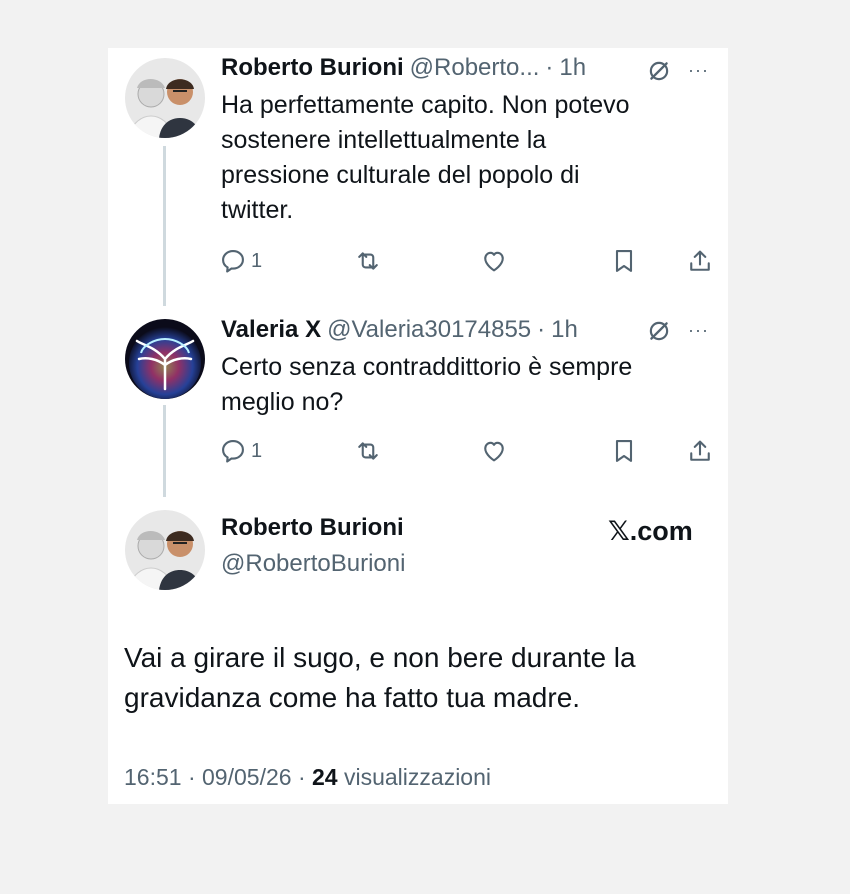 The image size is (850, 894). What do you see at coordinates (282, 402) in the screenshot?
I see `tweet-text-line: meglio no?` at bounding box center [282, 402].